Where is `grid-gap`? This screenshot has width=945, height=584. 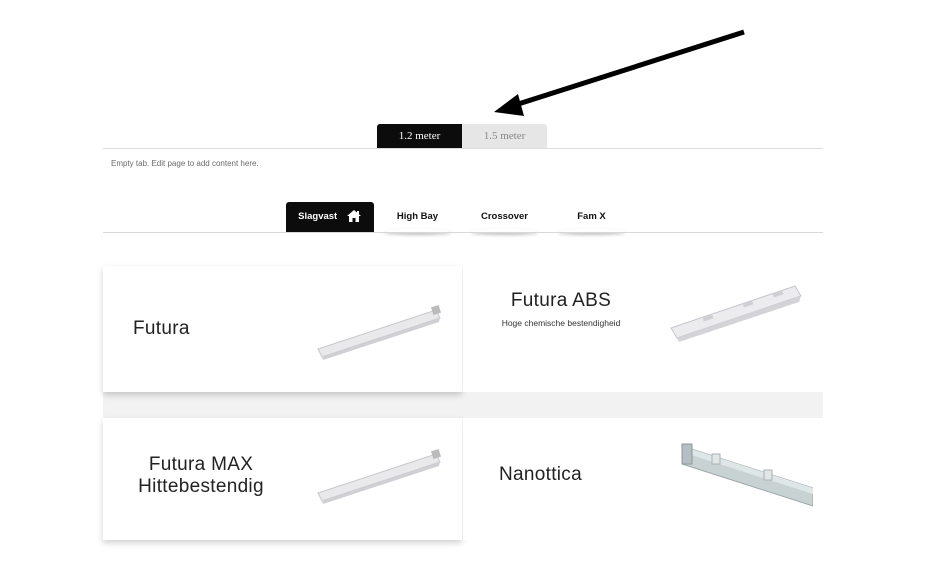 grid-gap is located at coordinates (463, 405).